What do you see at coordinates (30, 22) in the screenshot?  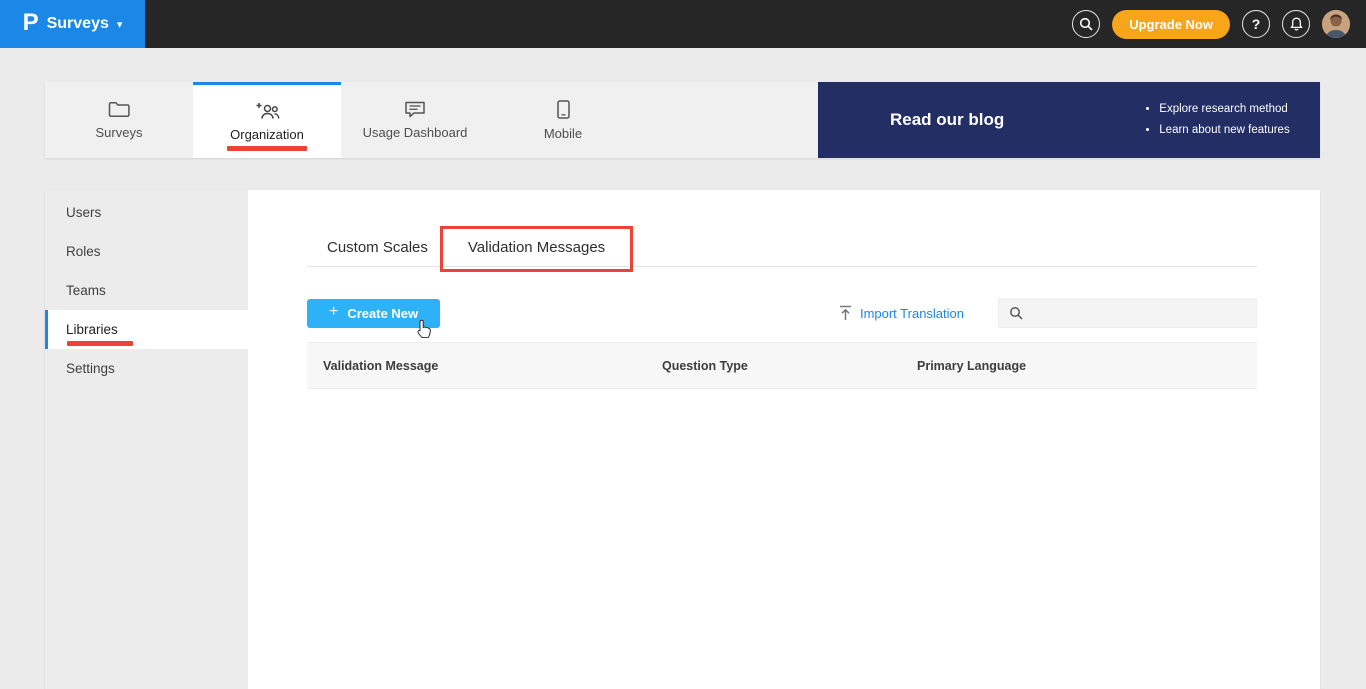 I see `questionpro-logo: P` at bounding box center [30, 22].